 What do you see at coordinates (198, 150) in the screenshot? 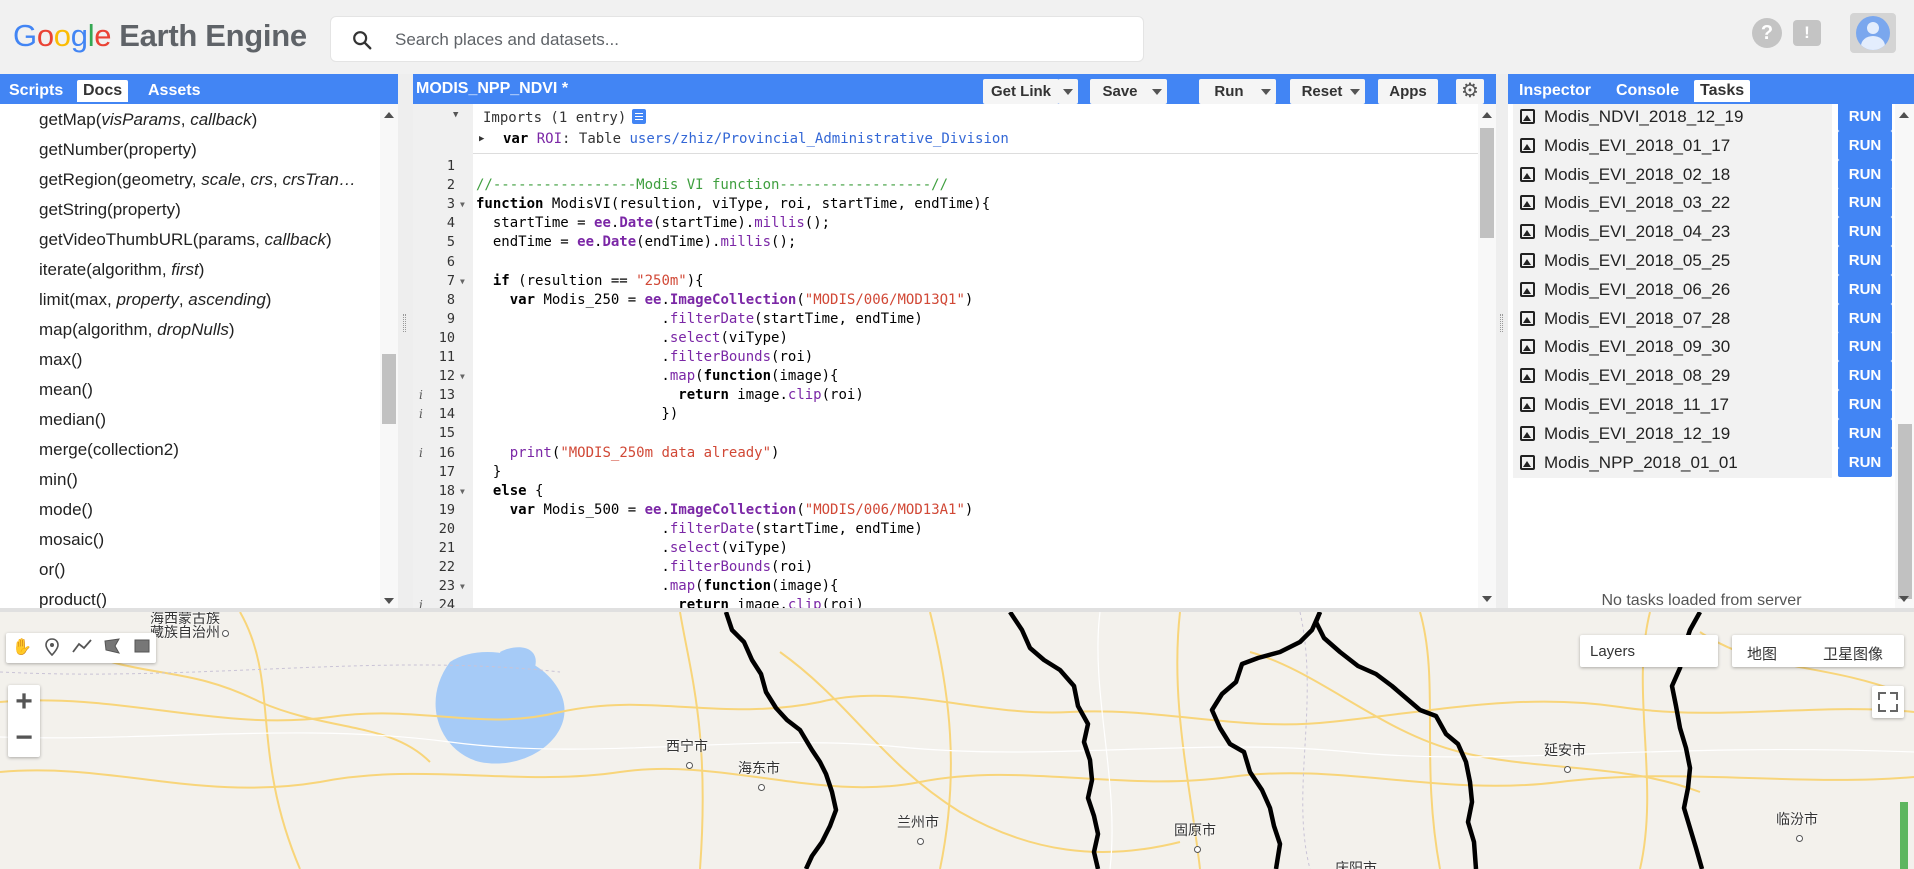
I see `doc-method-item: getNumber(property)` at bounding box center [198, 150].